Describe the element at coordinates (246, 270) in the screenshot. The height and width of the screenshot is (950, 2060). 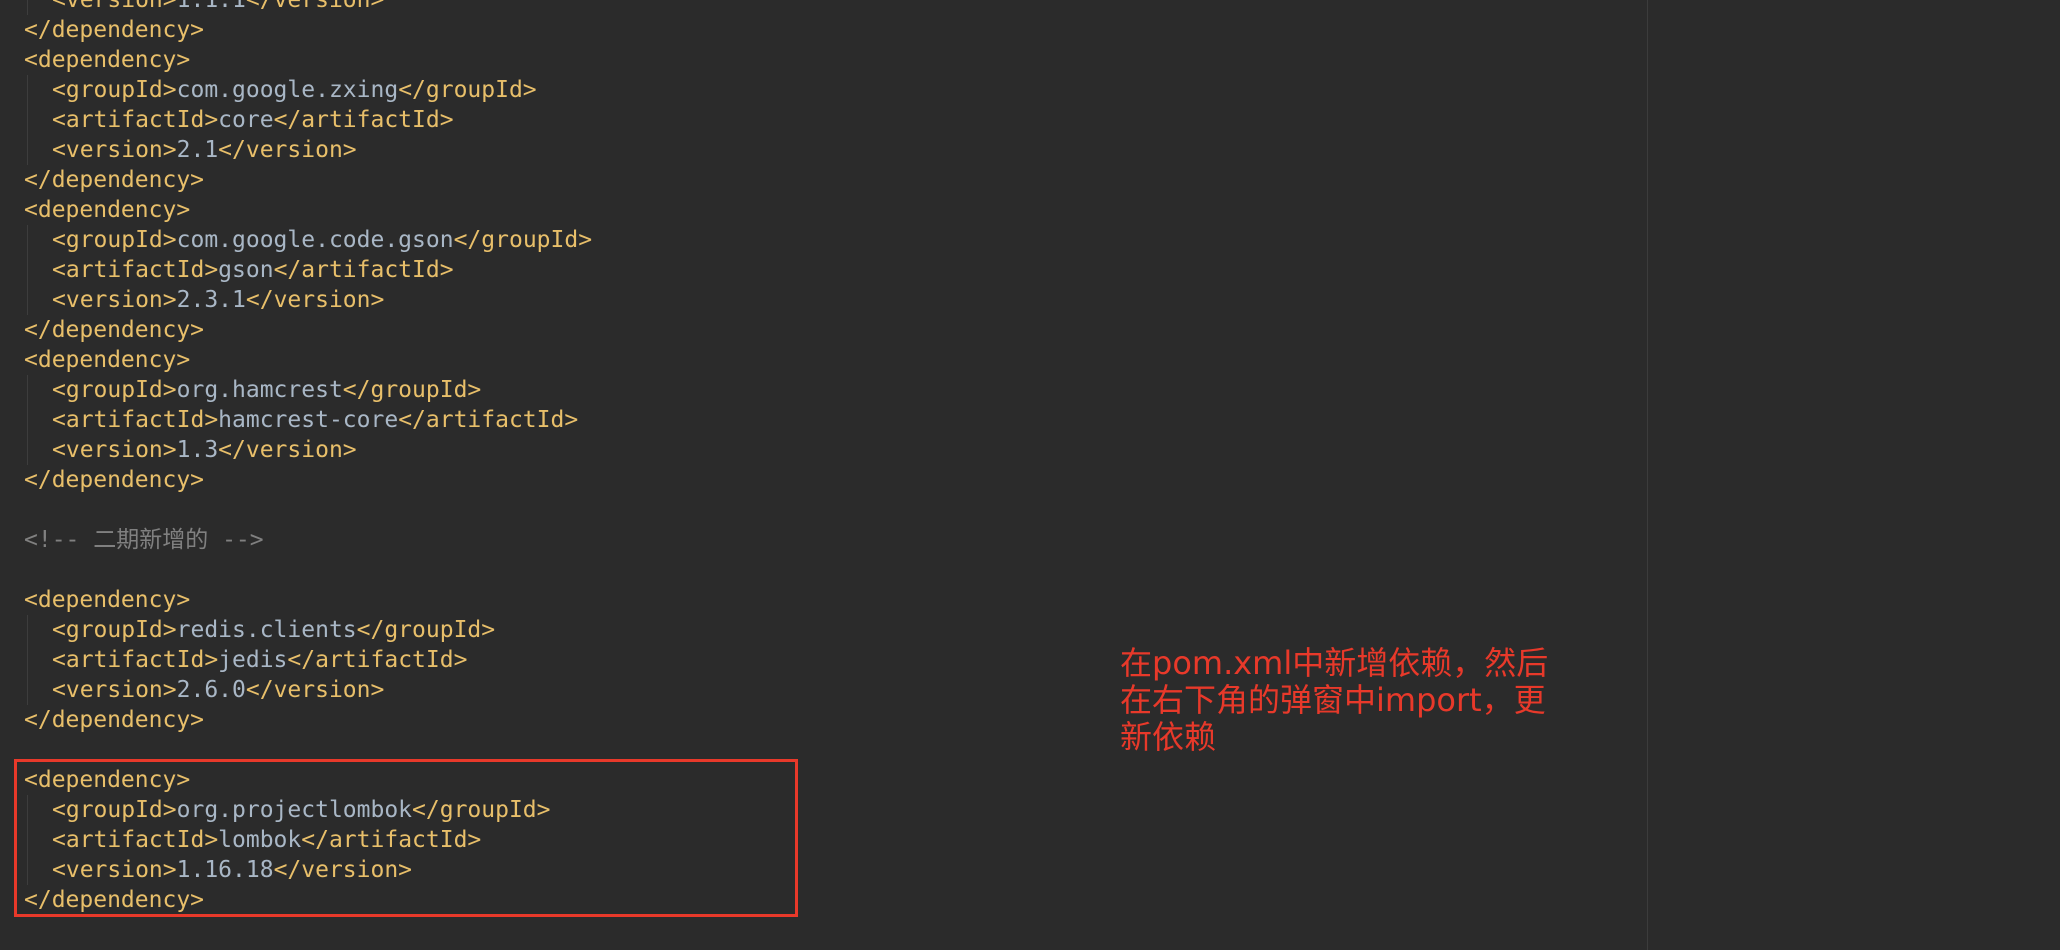
I see `xml-value: gson` at that location.